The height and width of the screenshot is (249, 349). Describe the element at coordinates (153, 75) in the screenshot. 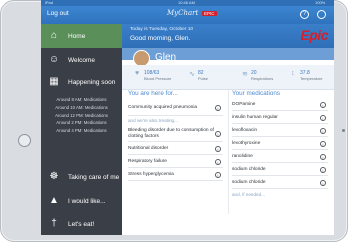

I see `vital-blood-pressure: ♥ 108/63 Blood Pressure` at that location.